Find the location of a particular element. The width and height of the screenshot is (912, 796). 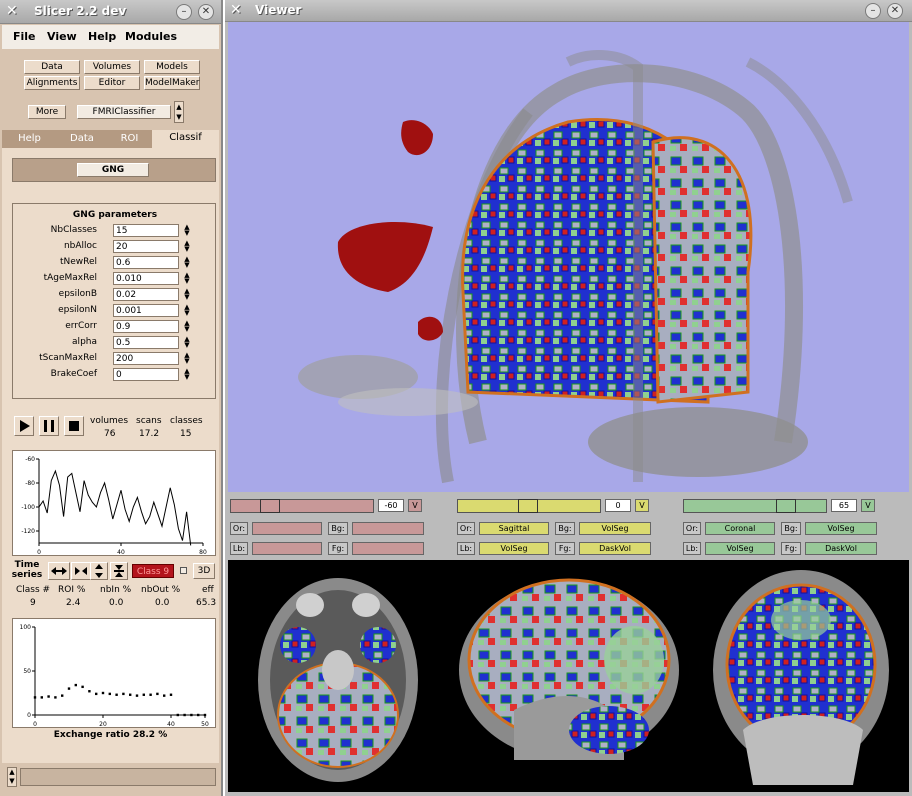

alignments-module-button: Alignments is located at coordinates (52, 83).